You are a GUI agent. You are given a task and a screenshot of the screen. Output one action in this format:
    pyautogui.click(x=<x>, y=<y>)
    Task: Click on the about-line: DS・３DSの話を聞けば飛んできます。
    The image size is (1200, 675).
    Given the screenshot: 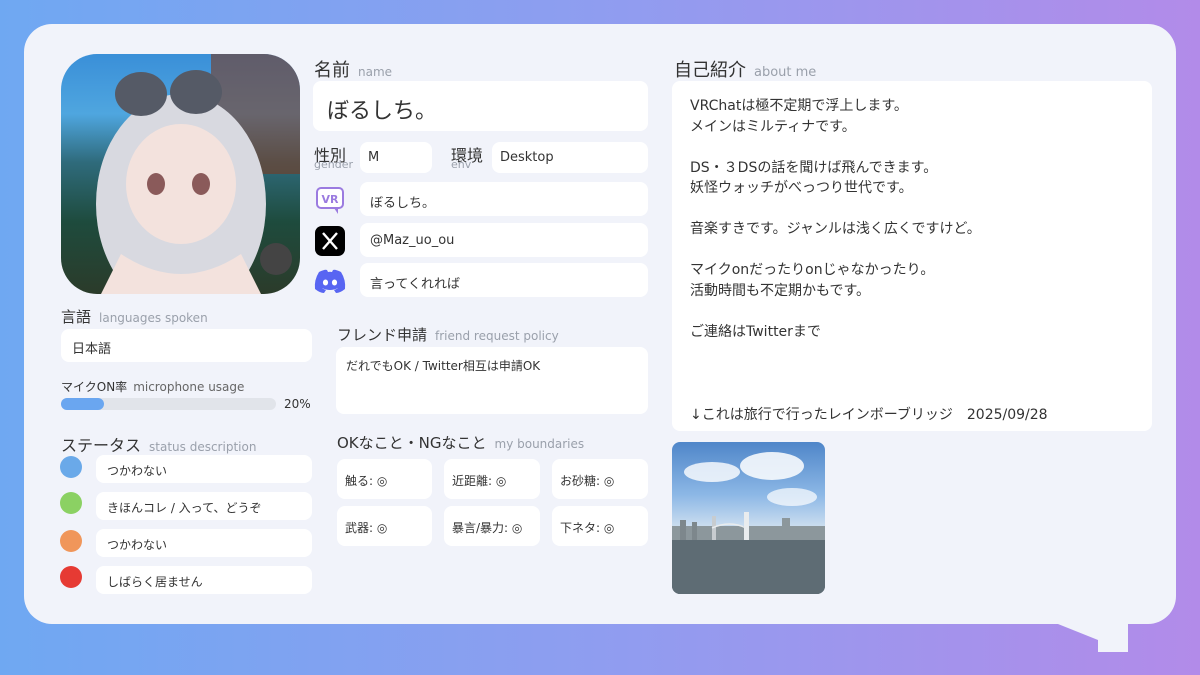 What is the action you would take?
    pyautogui.click(x=814, y=167)
    